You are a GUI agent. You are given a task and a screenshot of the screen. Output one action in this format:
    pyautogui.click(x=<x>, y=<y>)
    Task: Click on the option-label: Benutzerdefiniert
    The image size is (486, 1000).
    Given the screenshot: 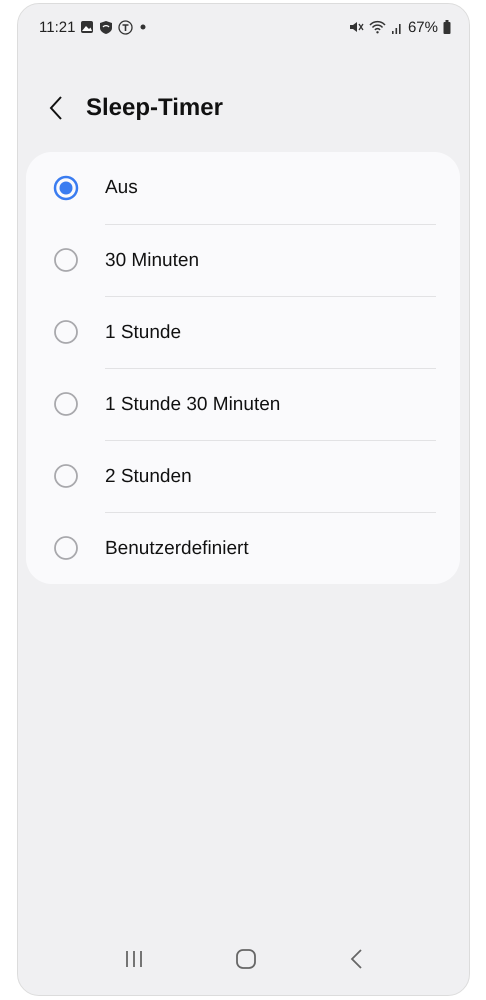 What is the action you would take?
    pyautogui.click(x=270, y=548)
    